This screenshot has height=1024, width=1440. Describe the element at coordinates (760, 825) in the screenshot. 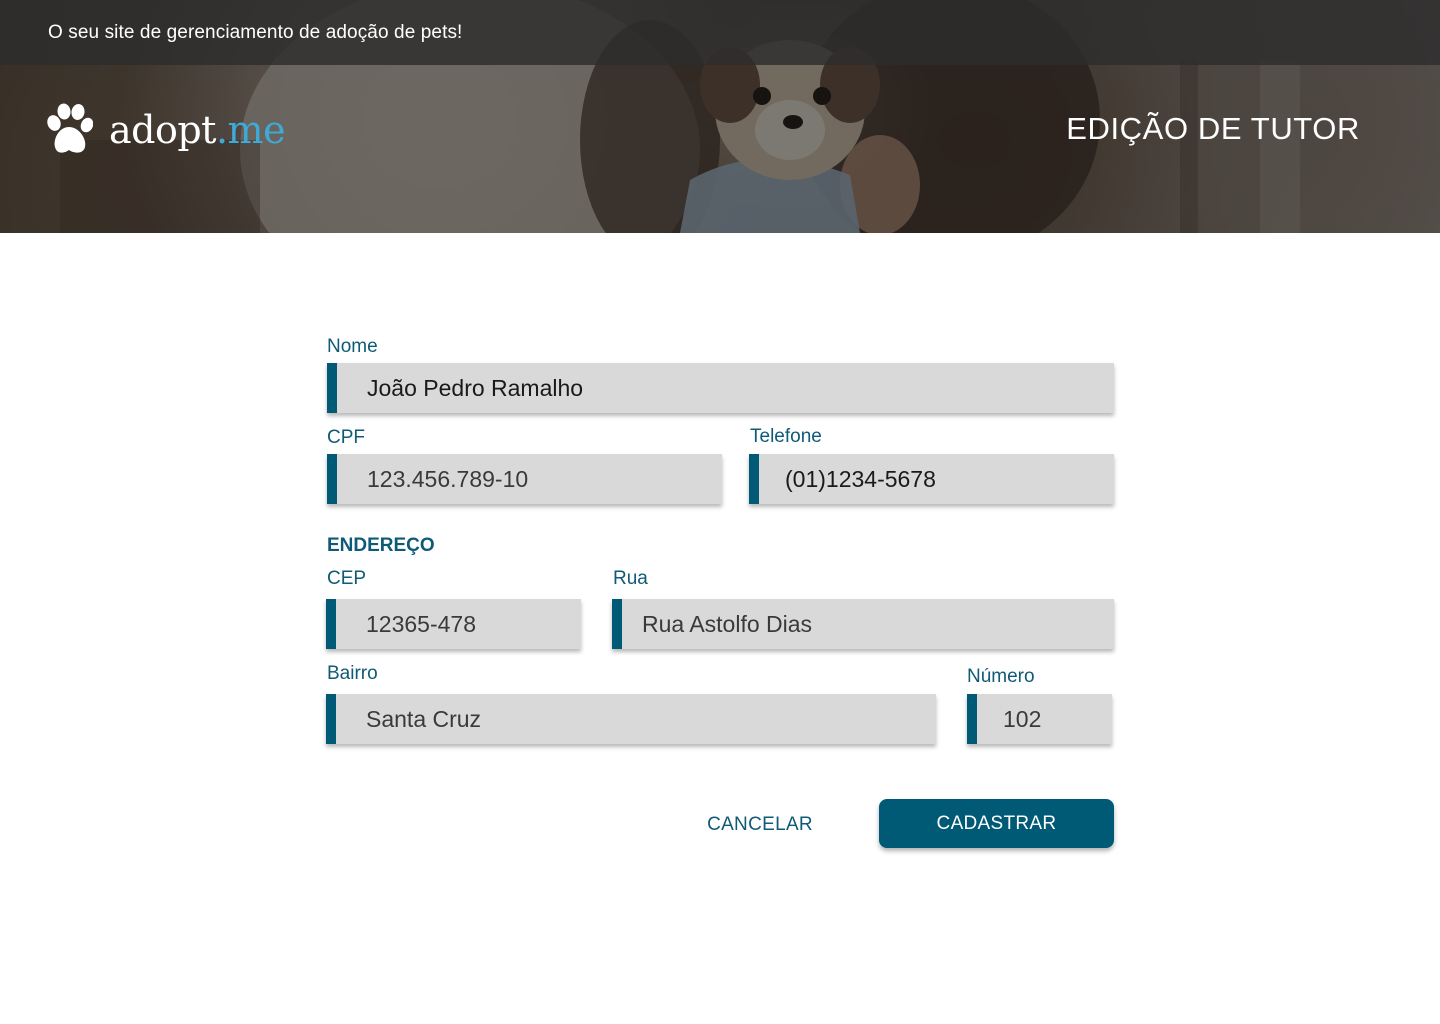

I see `cancel-button: CANCELAR` at that location.